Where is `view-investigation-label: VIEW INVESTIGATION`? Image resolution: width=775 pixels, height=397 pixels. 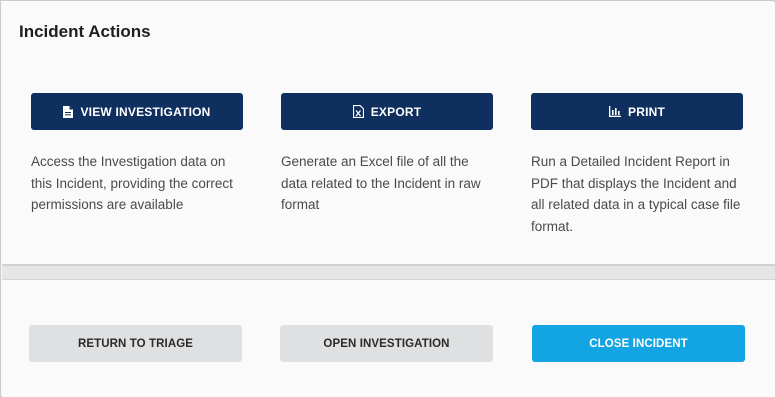 view-investigation-label: VIEW INVESTIGATION is located at coordinates (145, 111).